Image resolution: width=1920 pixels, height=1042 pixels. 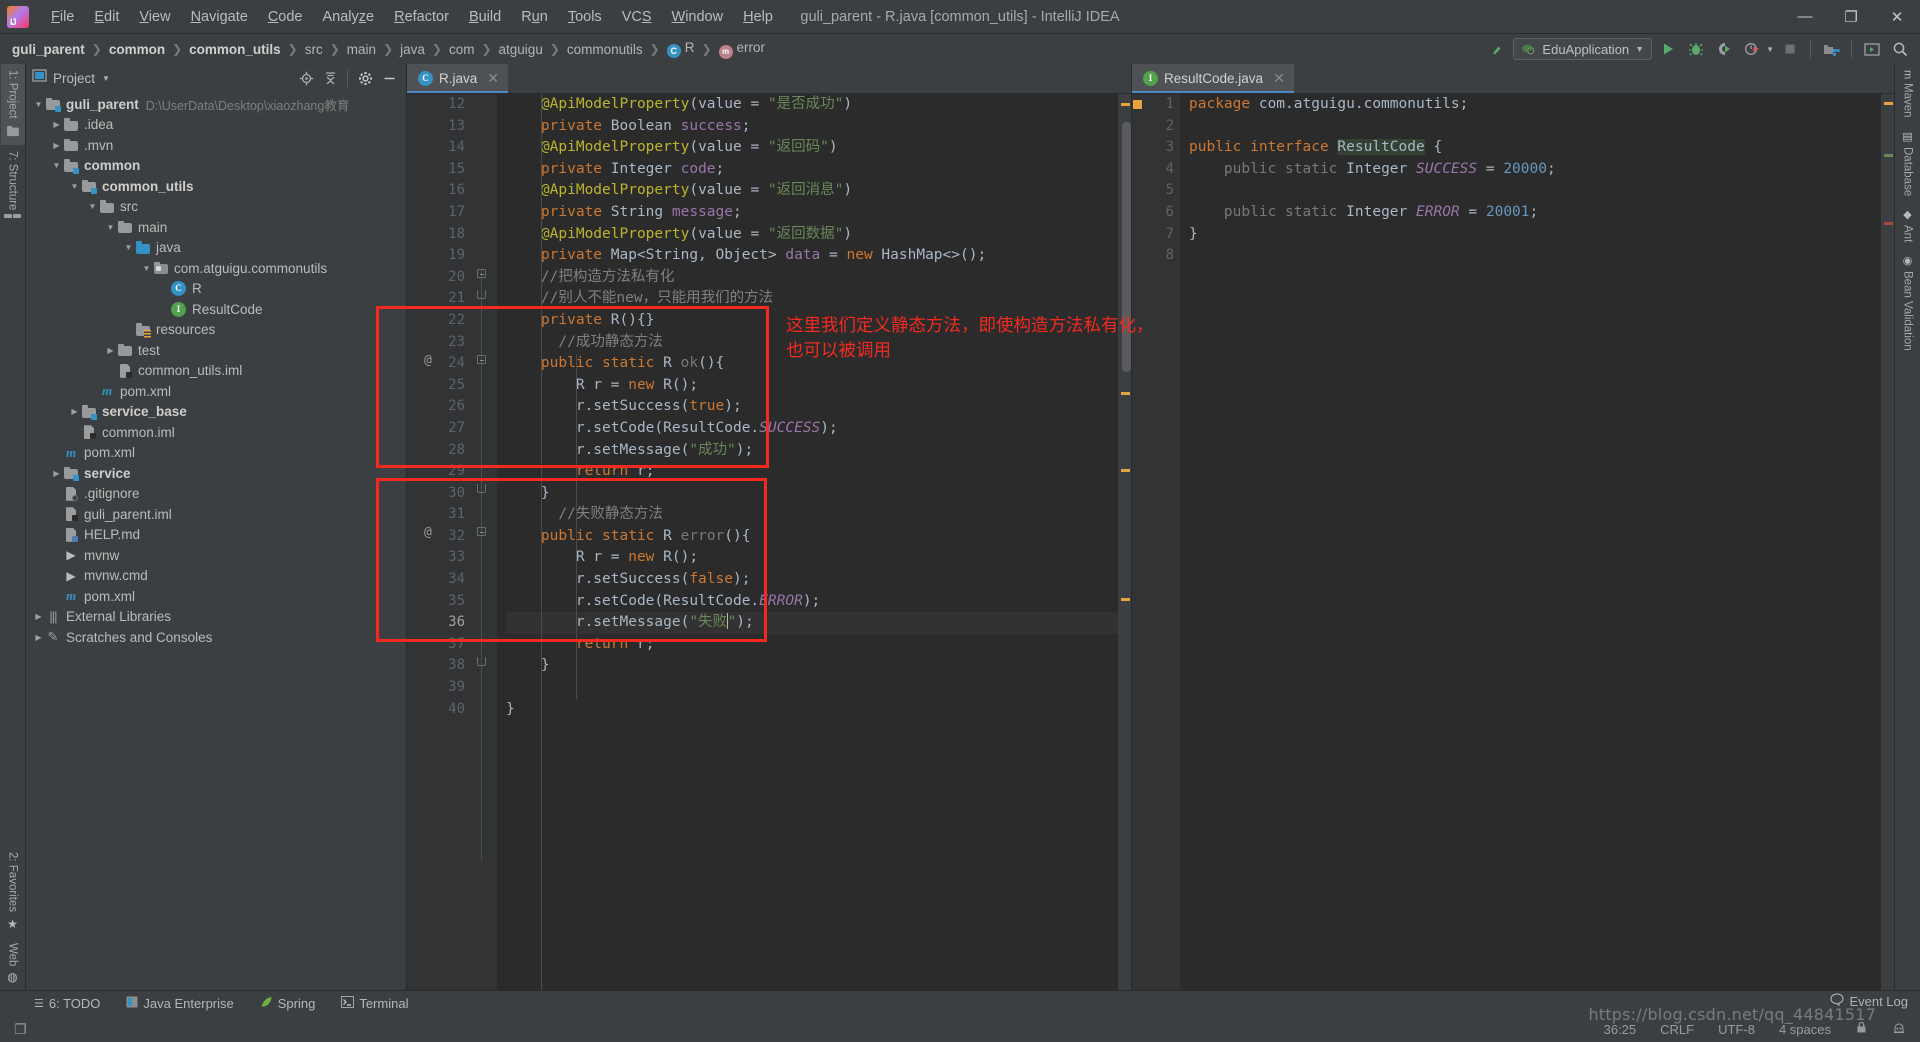 I want to click on fold-gutter-left, so click(x=484, y=542).